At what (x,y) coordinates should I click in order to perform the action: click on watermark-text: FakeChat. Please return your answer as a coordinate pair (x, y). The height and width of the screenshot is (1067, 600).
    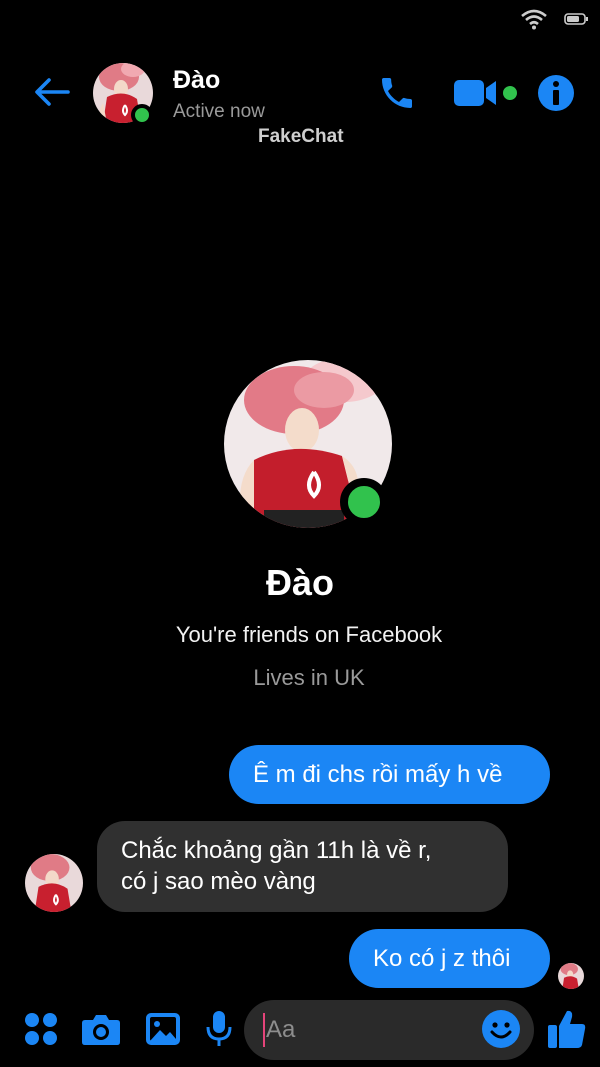
    Looking at the image, I should click on (301, 136).